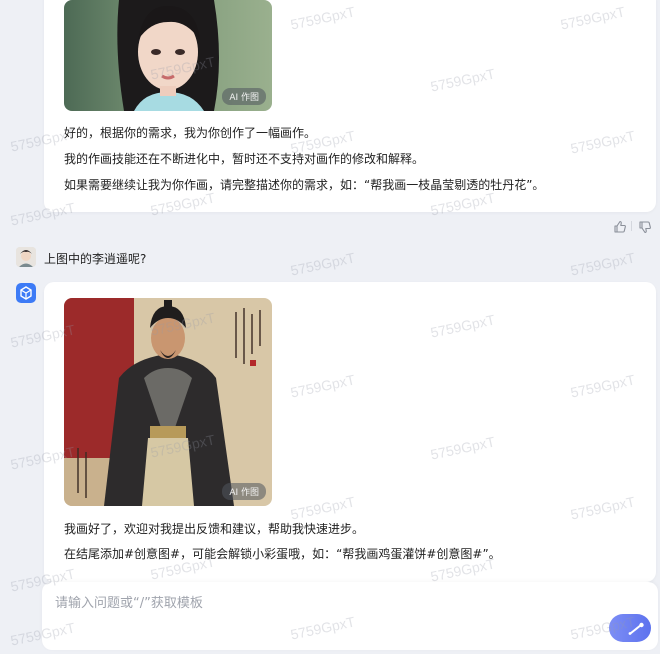 This screenshot has width=660, height=654. Describe the element at coordinates (129, 601) in the screenshot. I see `chat-input-placeholder: 请输入问题或“/”获取模板` at that location.